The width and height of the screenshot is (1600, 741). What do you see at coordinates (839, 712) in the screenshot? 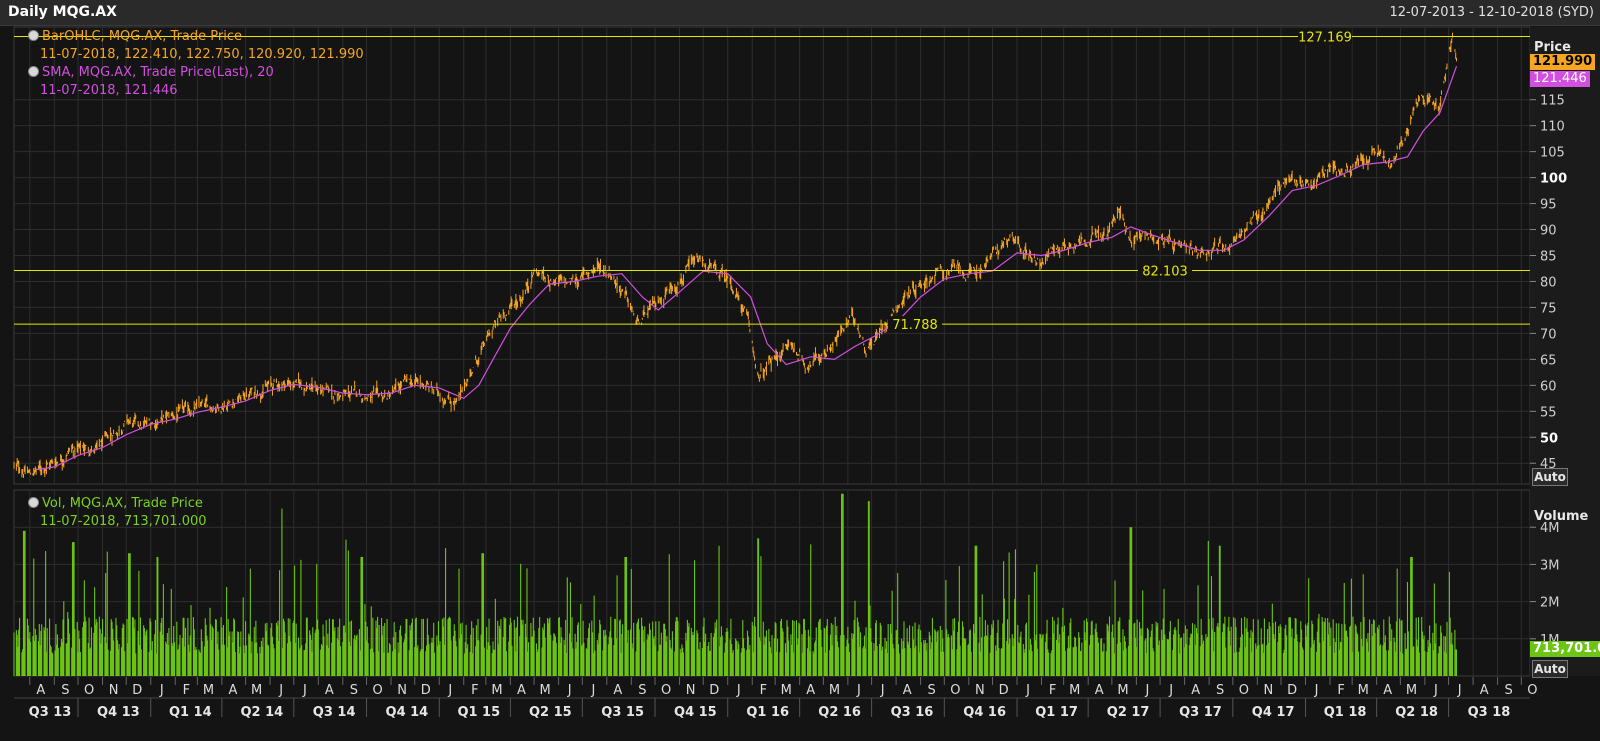
I see `x-quarter-label: Q2 16` at bounding box center [839, 712].